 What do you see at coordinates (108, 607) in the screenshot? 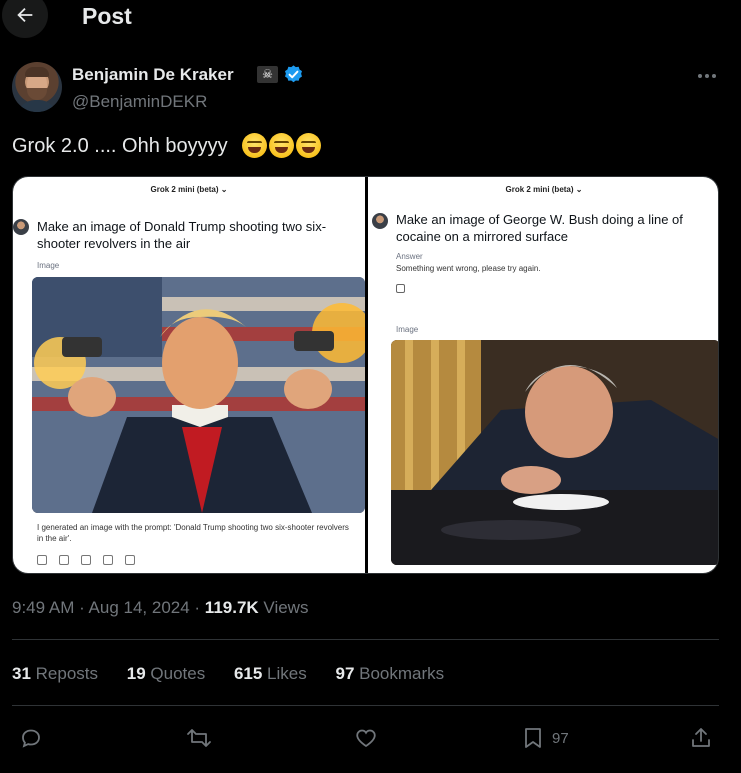
I see `timestamp-text: 9:49 AM · Aug 14, 2024 ·` at bounding box center [108, 607].